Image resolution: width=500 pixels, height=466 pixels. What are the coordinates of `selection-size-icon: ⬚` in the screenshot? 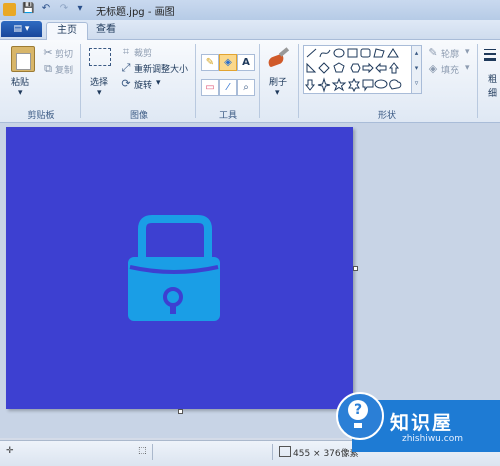 It's located at (142, 451).